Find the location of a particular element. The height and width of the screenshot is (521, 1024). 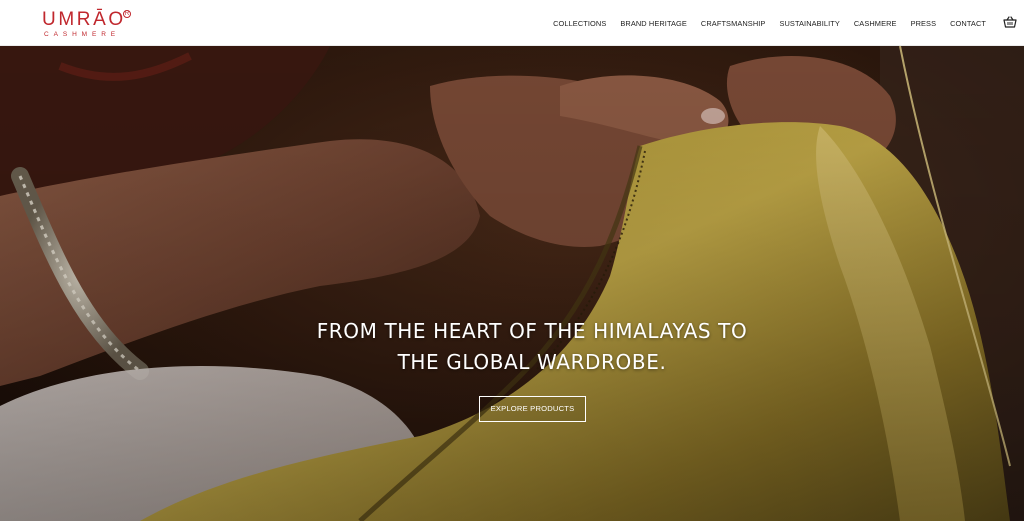

nav-item-craftsmanship: CRAFTSMANSHIP is located at coordinates (733, 23).